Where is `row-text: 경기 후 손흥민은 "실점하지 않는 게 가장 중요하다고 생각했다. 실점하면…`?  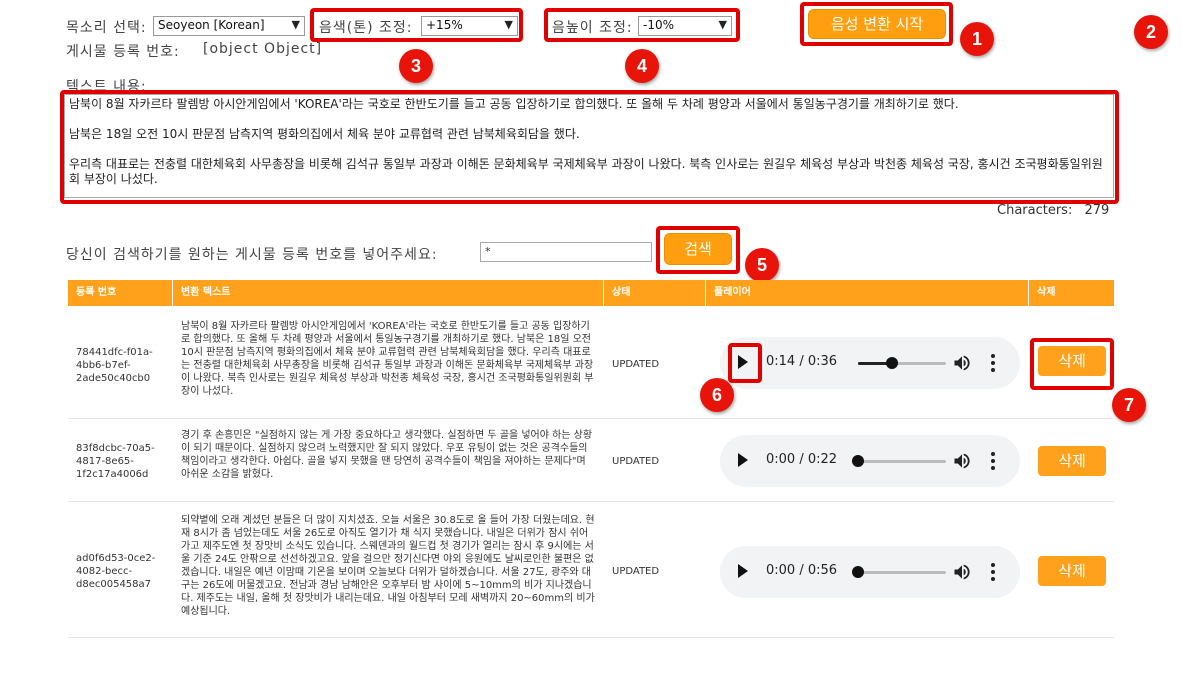 row-text: 경기 후 손흥민은 "실점하지 않는 게 가장 중요하다고 생각했다. 실점하면… is located at coordinates (387, 455).